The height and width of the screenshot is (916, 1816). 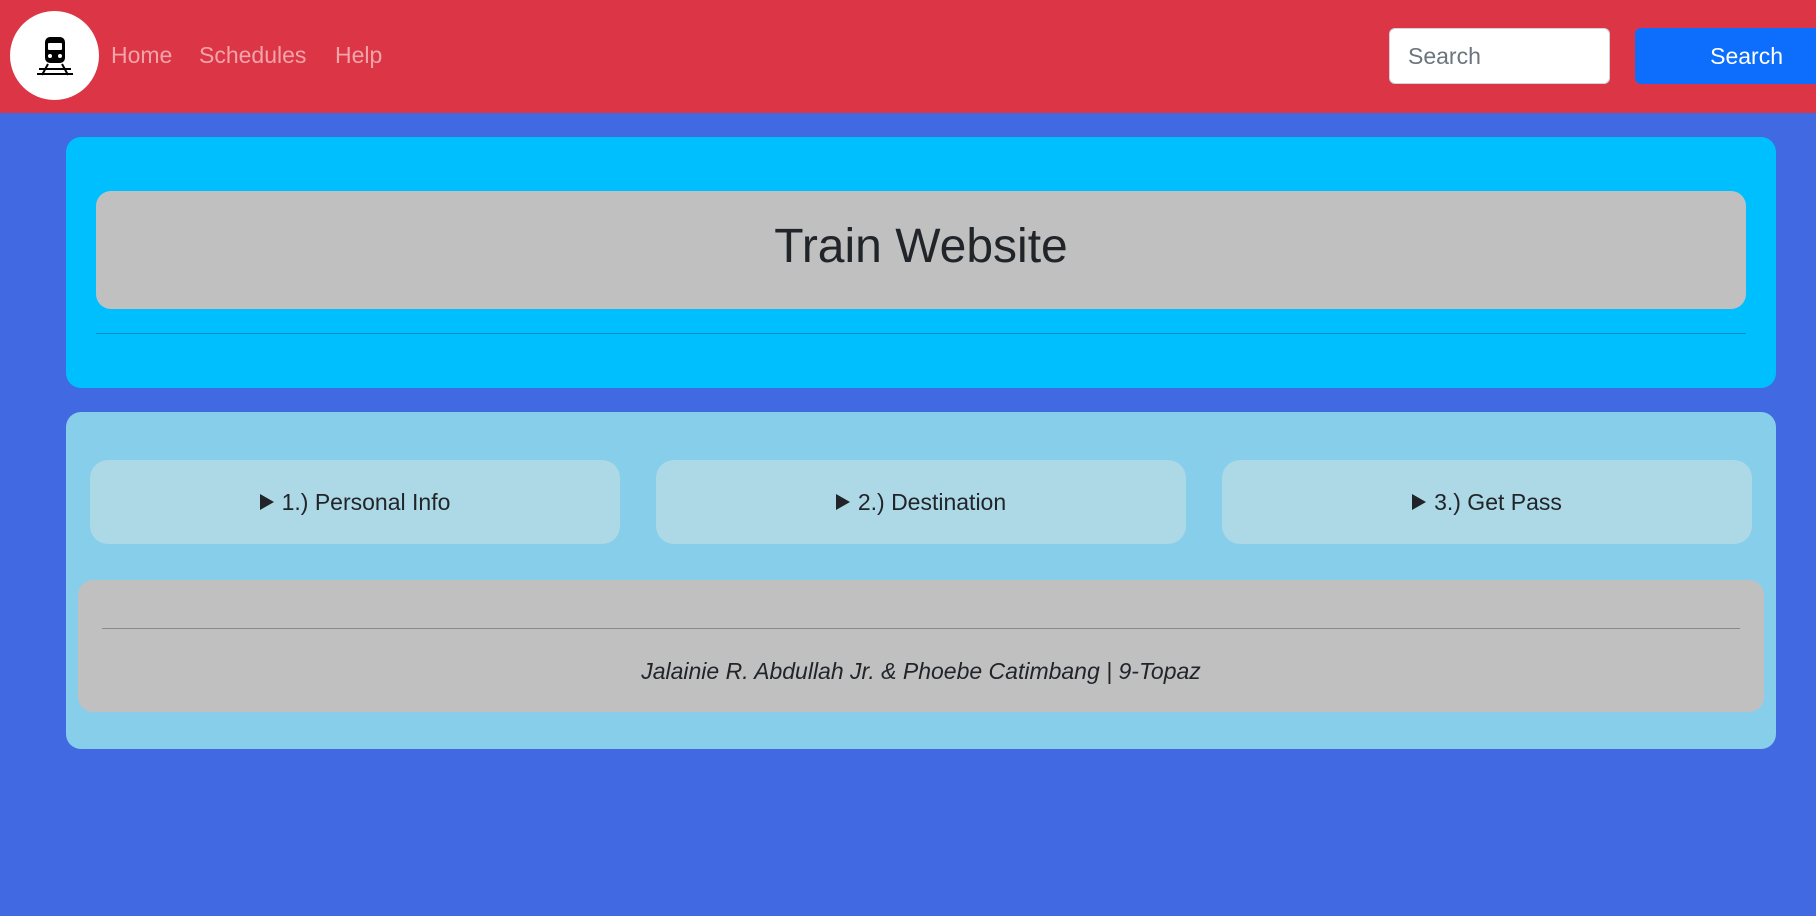 I want to click on step-personal-info: 1.) Personal Info, so click(x=355, y=502).